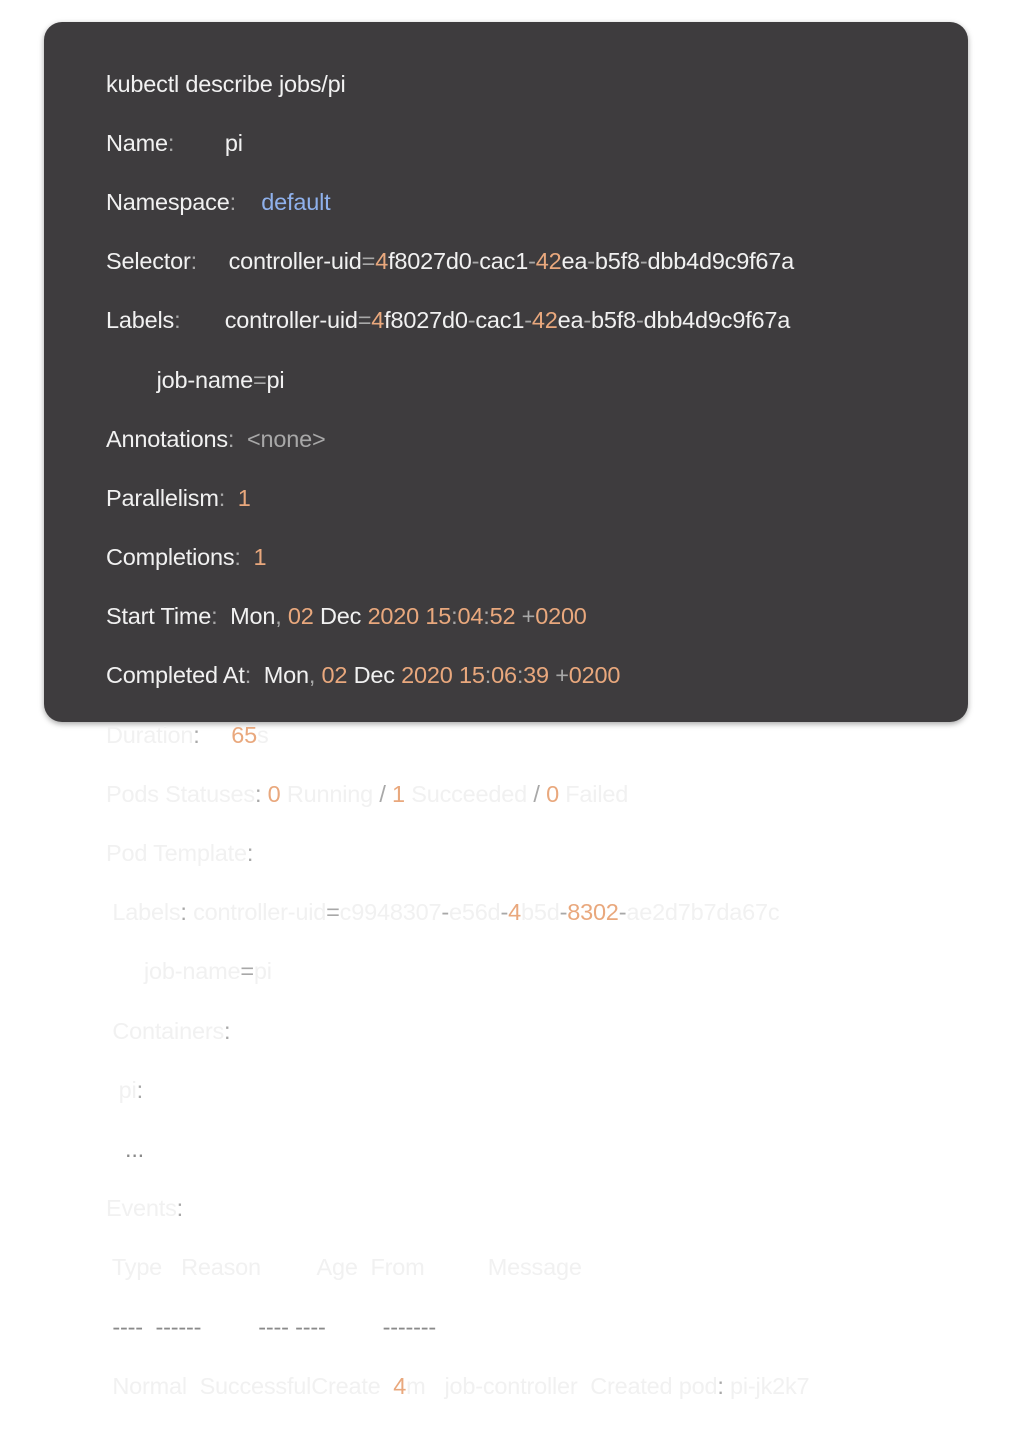  What do you see at coordinates (409, 1326) in the screenshot?
I see `events-sep-message: -------` at bounding box center [409, 1326].